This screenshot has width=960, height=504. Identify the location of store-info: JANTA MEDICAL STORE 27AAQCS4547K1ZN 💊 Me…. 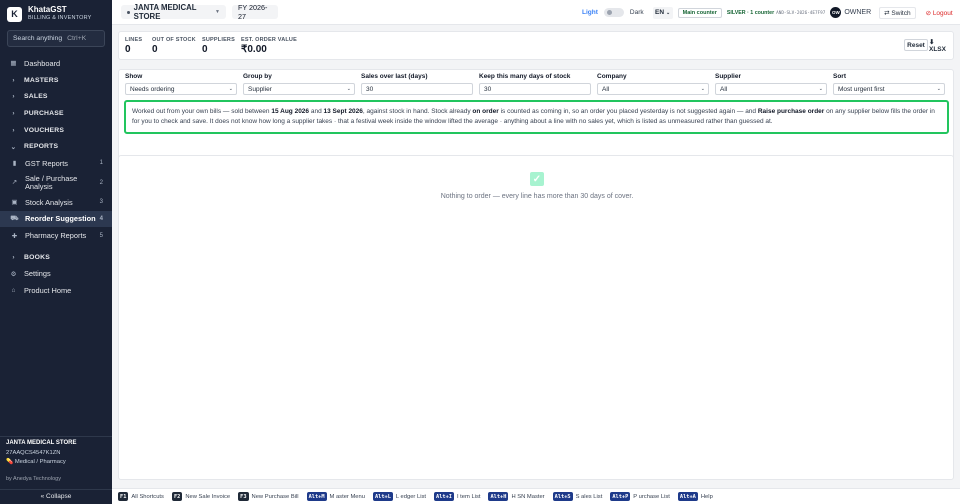
(56, 453).